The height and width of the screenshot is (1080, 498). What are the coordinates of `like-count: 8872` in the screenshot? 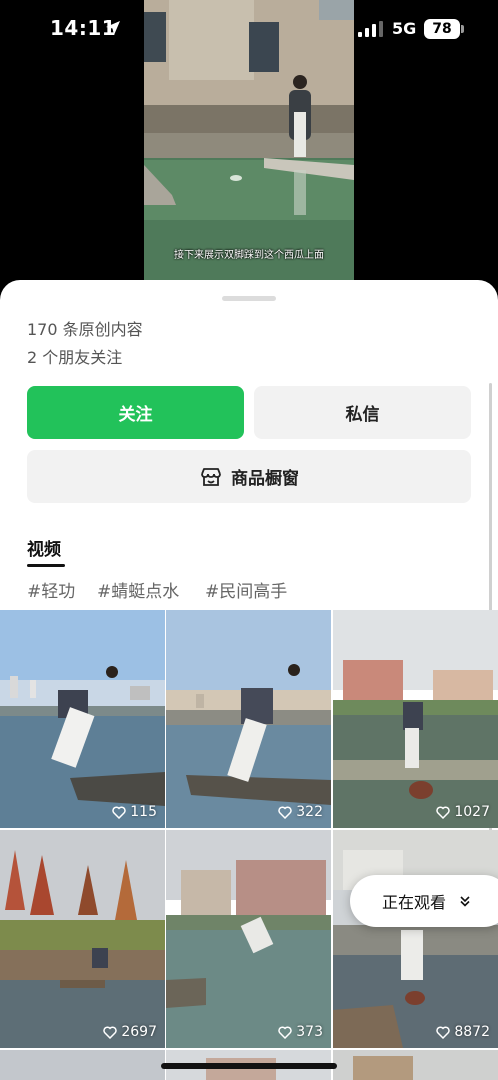 It's located at (463, 1032).